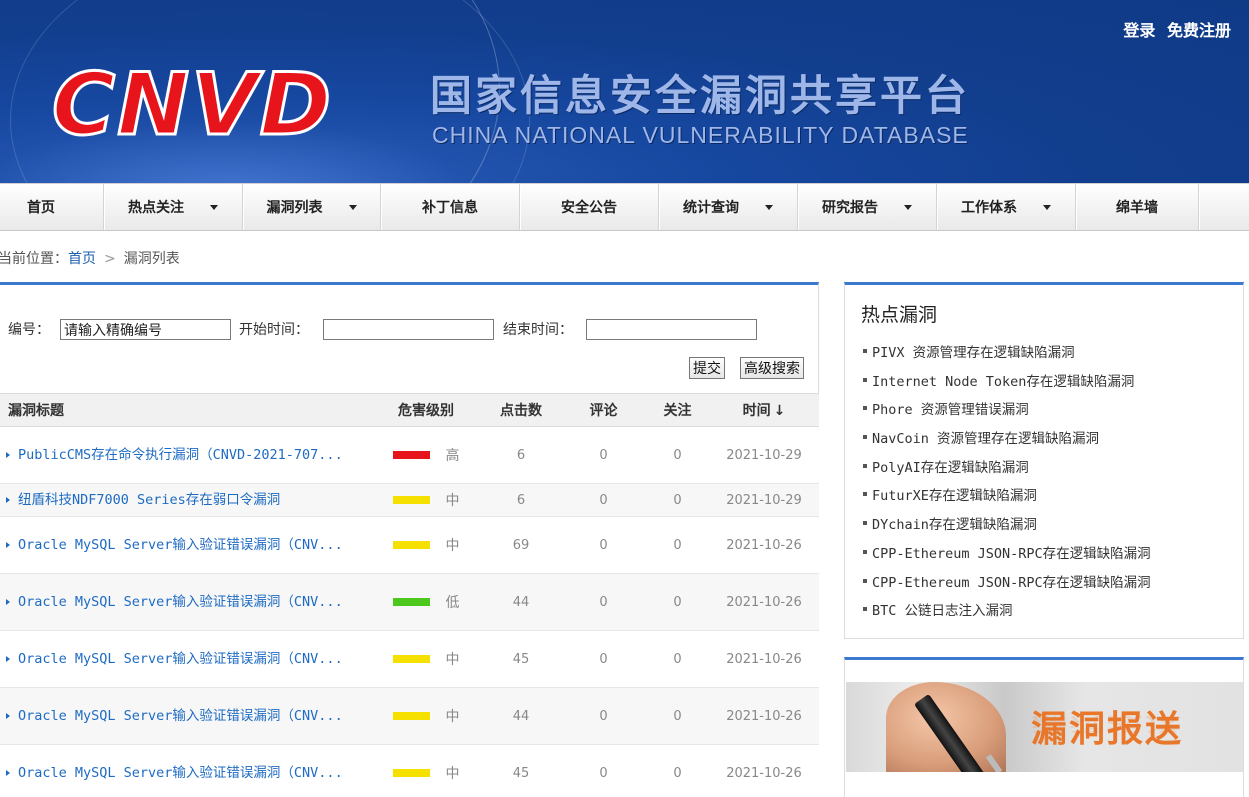 The height and width of the screenshot is (797, 1249). I want to click on end-time-input, so click(671, 329).